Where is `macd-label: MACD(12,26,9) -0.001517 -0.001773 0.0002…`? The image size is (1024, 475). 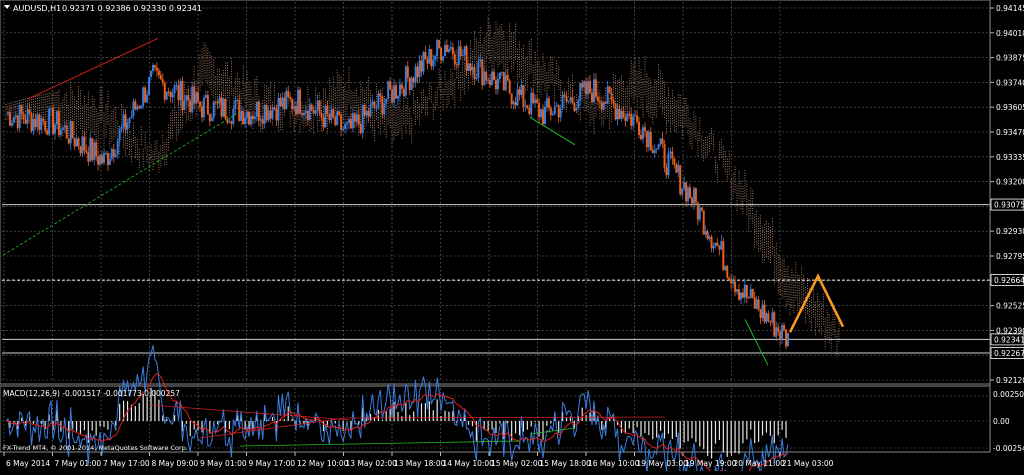
macd-label: MACD(12,26,9) -0.001517 -0.001773 0.0002… is located at coordinates (91, 393).